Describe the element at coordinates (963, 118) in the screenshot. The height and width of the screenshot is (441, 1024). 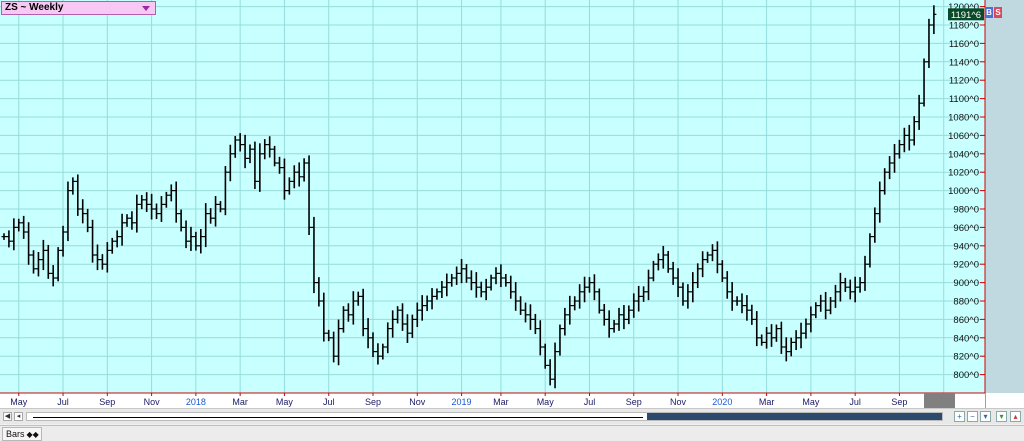
I see `y-axis-tick-label: 1080^0` at that location.